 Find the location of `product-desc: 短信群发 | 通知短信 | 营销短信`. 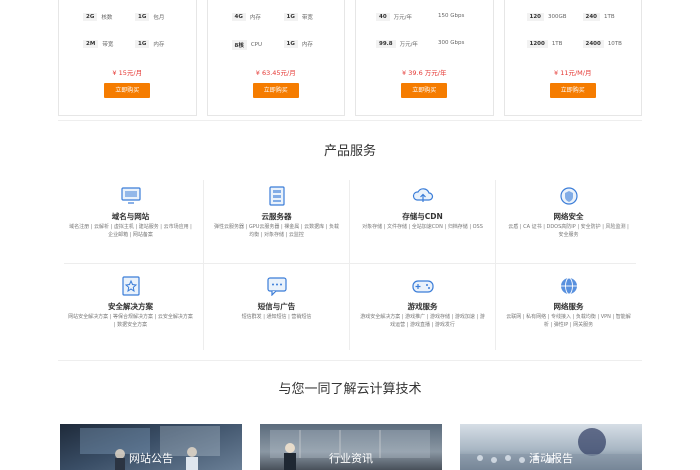

product-desc: 短信群发 | 通知短信 | 营销短信 is located at coordinates (276, 317).